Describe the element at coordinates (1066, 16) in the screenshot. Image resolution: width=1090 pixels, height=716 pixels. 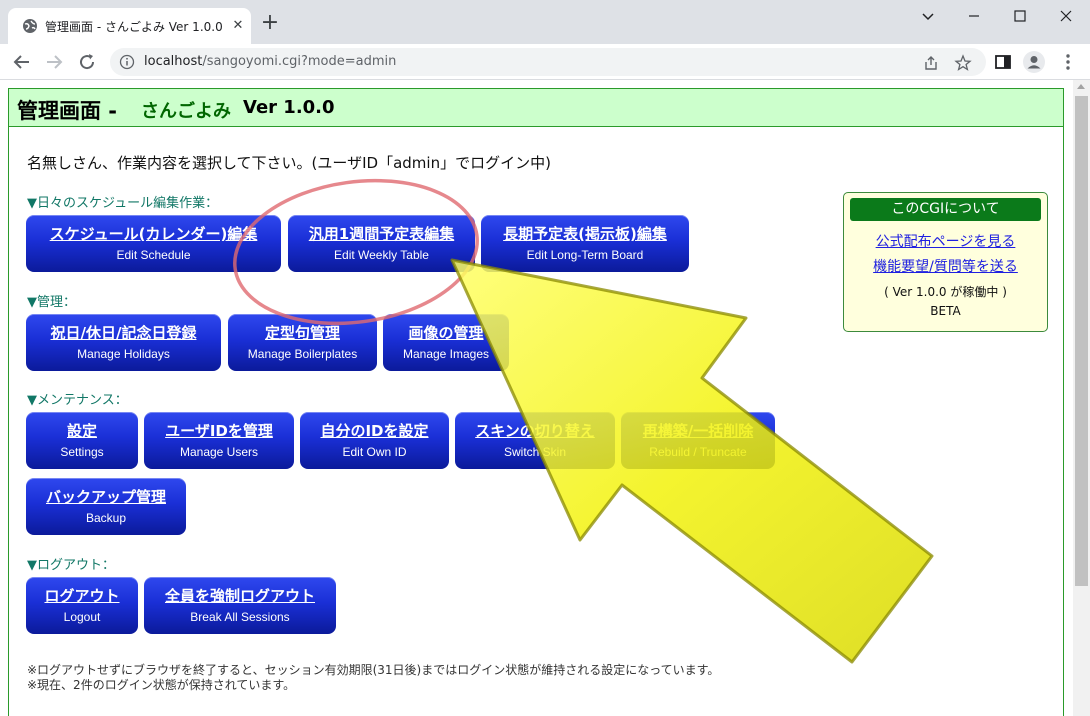
I see `close-window-icon` at that location.